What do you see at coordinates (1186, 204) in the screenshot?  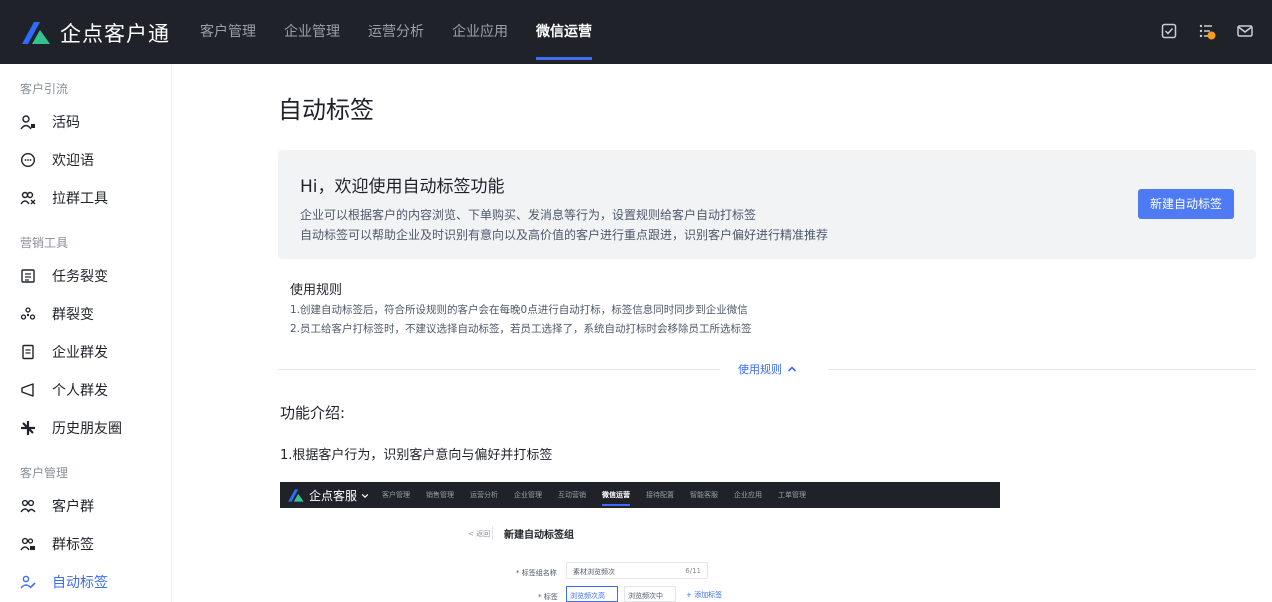 I see `new-auto-tag-button: 新建自动标签` at bounding box center [1186, 204].